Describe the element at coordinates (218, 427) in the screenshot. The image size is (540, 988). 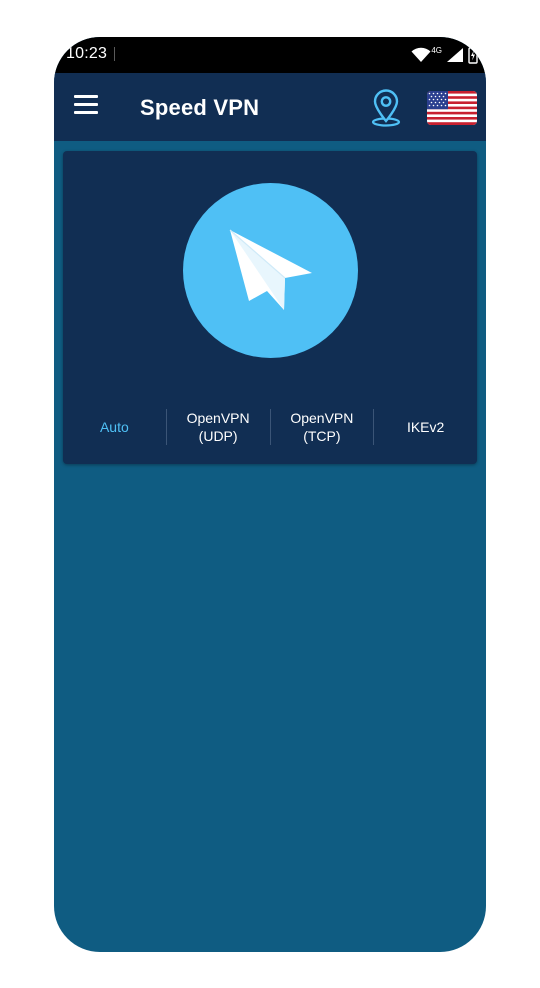
I see `protocol-option-openvpn-udp: OpenVPN (UDP)` at that location.